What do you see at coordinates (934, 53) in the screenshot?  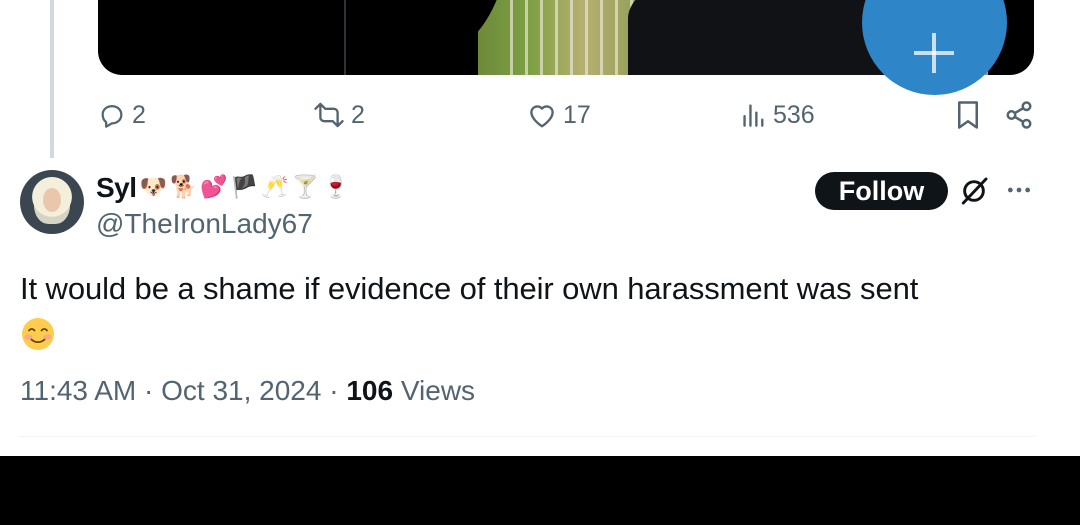 I see `plus-icon-vertical` at bounding box center [934, 53].